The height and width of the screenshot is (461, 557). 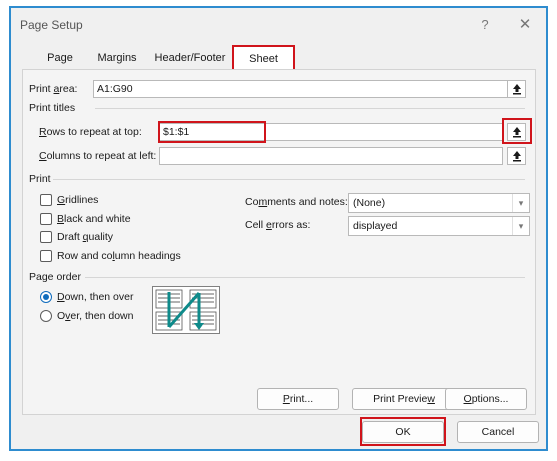 What do you see at coordinates (439, 226) in the screenshot?
I see `cell-errors-select: displayed ▾` at bounding box center [439, 226].